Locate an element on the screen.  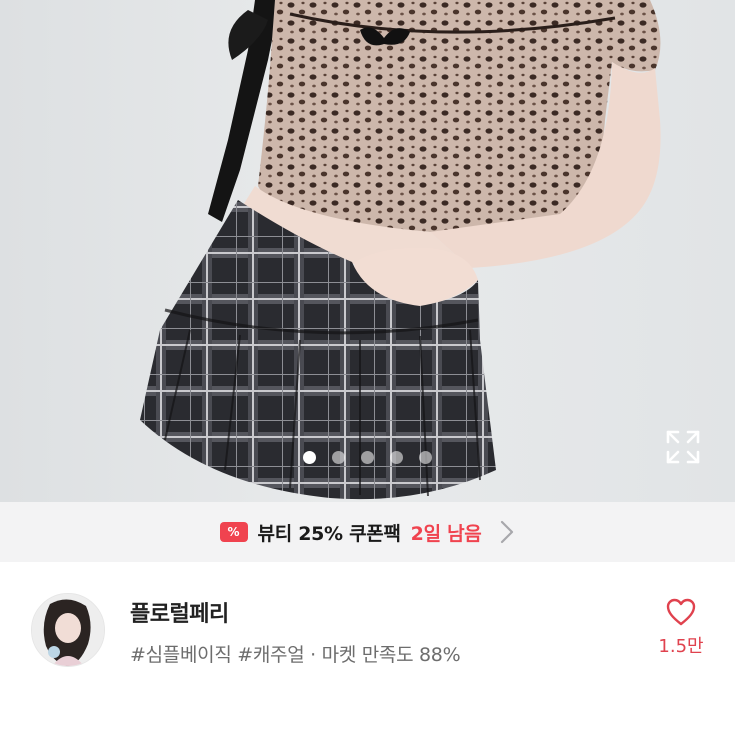
shop-name: 플로럴페리 is located at coordinates (179, 612).